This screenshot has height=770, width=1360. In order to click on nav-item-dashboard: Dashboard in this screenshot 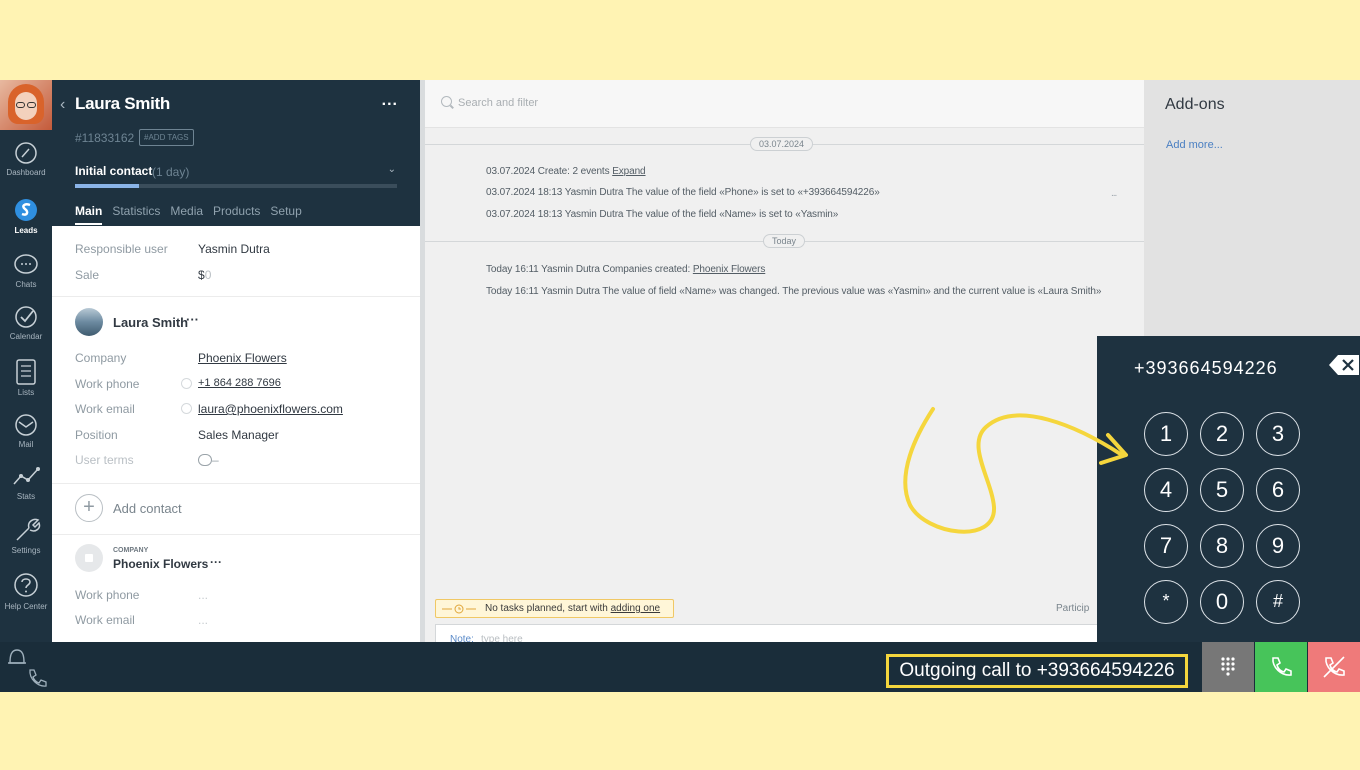, I will do `click(26, 166)`.